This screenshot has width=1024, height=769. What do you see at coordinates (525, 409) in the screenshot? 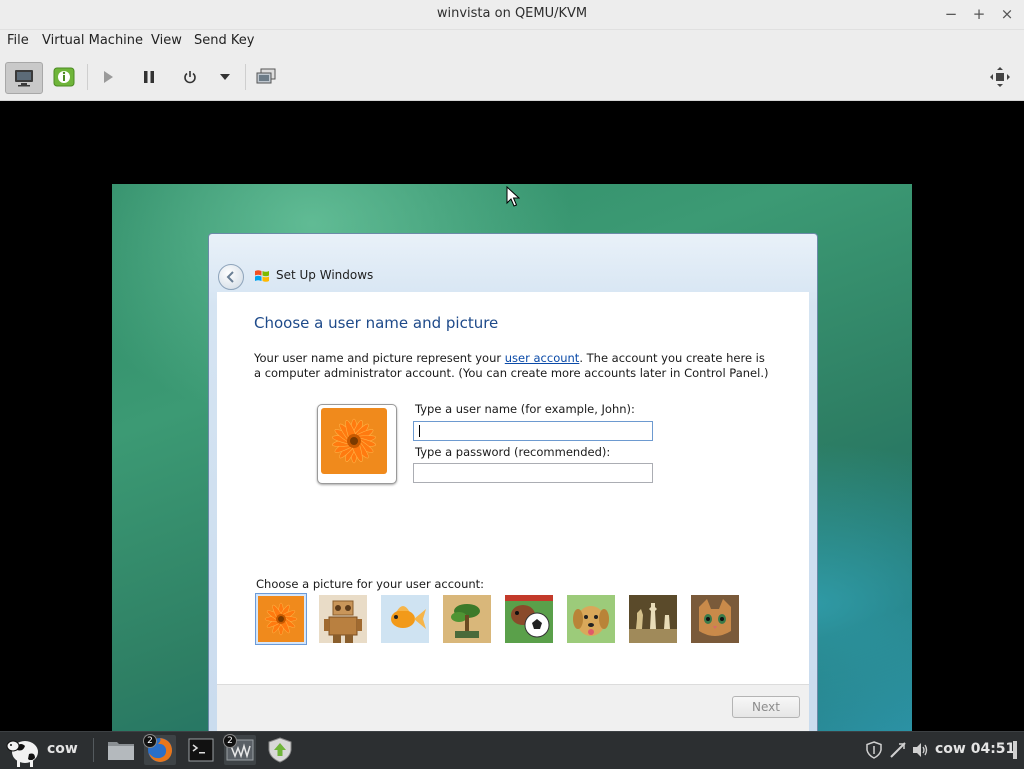
I see `username-label: Type a user name (for example, John):` at bounding box center [525, 409].